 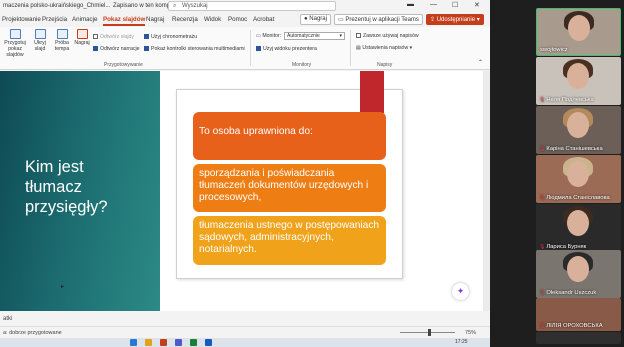 I want to click on stopwatch-icon, so click(x=62, y=34).